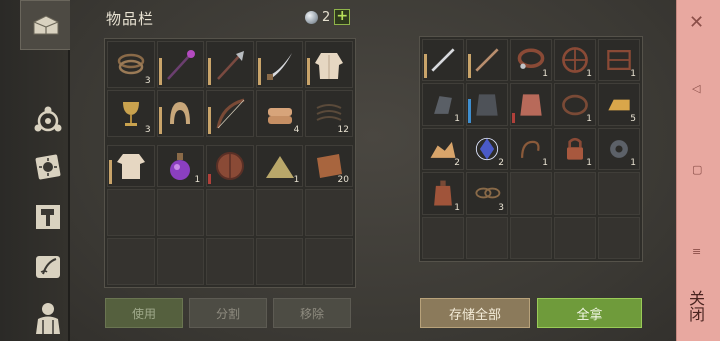 The image size is (720, 341). I want to click on split-button: 分割, so click(228, 313).